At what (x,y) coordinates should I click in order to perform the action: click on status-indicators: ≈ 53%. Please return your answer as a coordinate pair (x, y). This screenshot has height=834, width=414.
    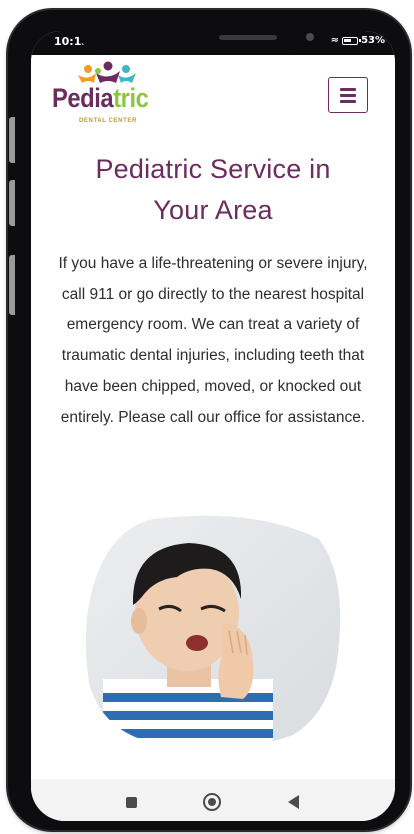
    Looking at the image, I should click on (358, 40).